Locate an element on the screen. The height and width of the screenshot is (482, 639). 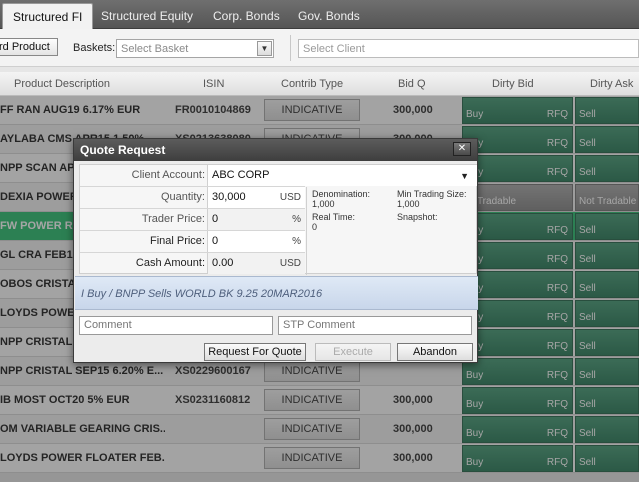
basket-select-placeholder: Select Basket is located at coordinates (155, 49).